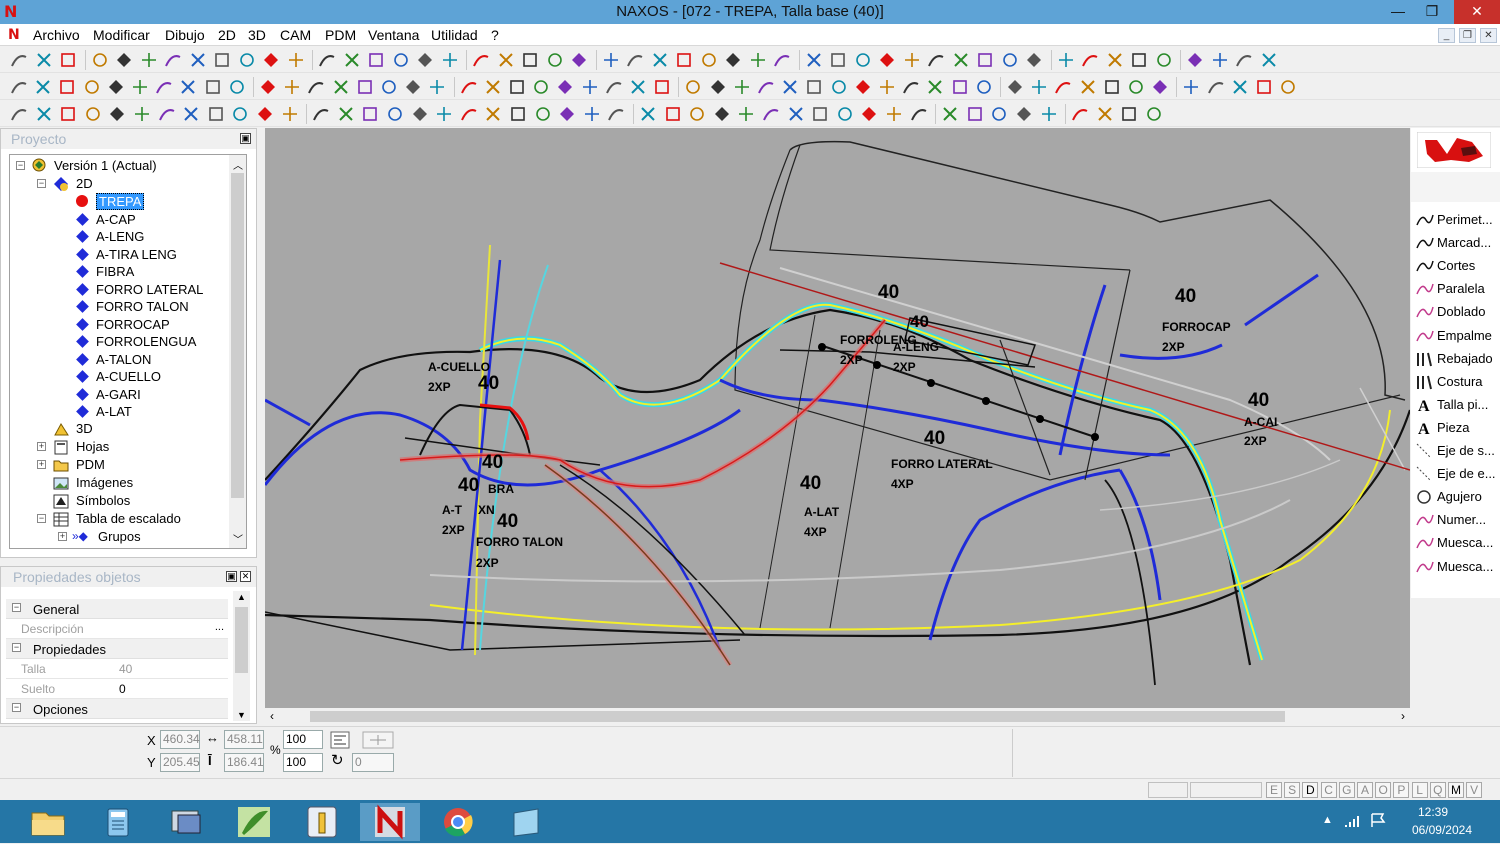 This screenshot has width=1500, height=844. What do you see at coordinates (1401, 790) in the screenshot?
I see `status-toggle-p: P` at bounding box center [1401, 790].